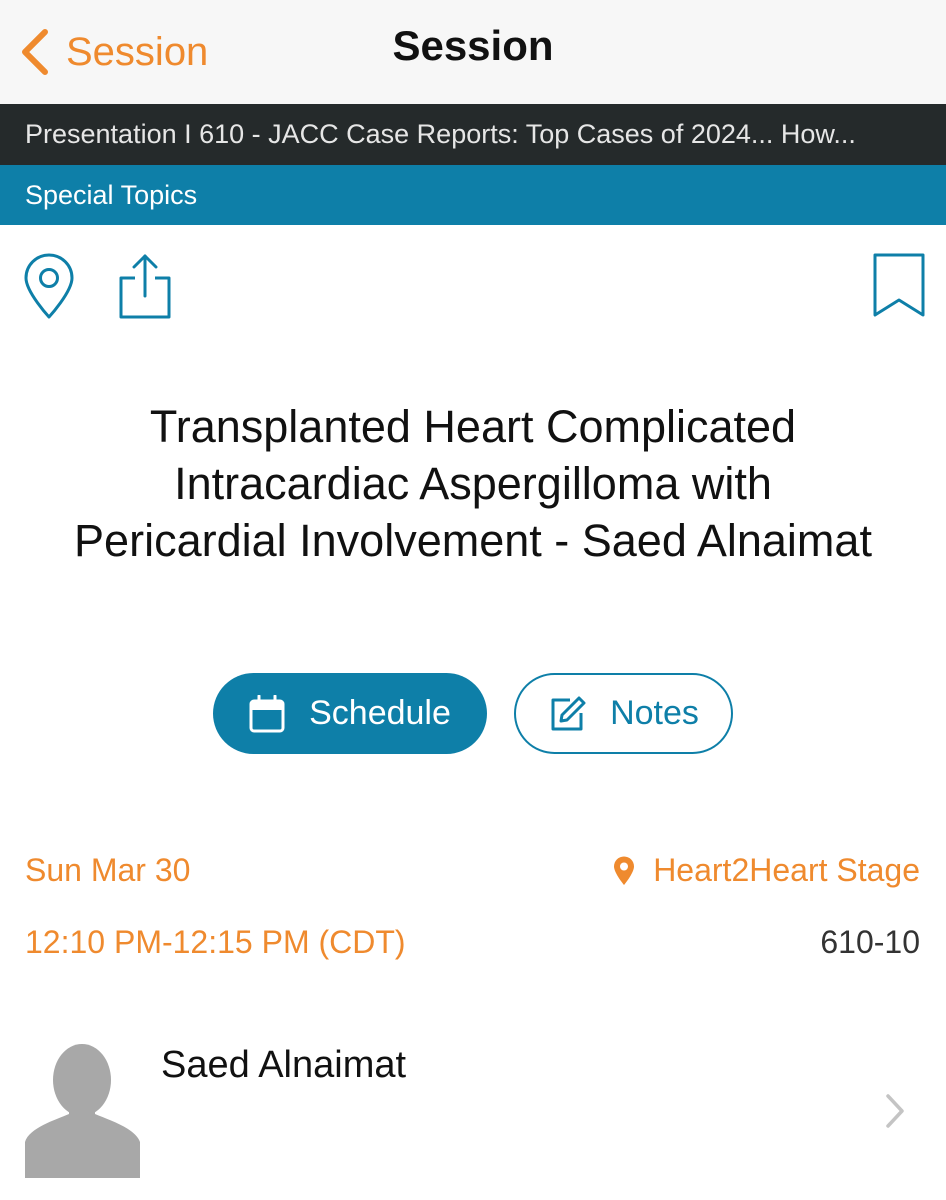 This screenshot has height=1200, width=946. Describe the element at coordinates (82, 1110) in the screenshot. I see `avatar` at that location.